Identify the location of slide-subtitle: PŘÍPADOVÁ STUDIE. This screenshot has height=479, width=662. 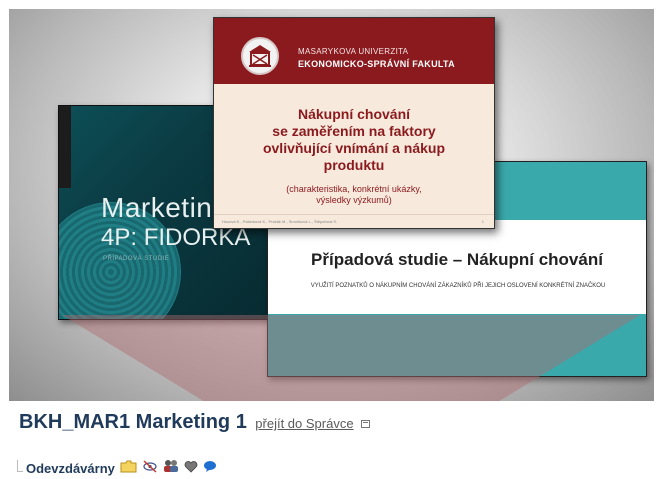
(136, 259).